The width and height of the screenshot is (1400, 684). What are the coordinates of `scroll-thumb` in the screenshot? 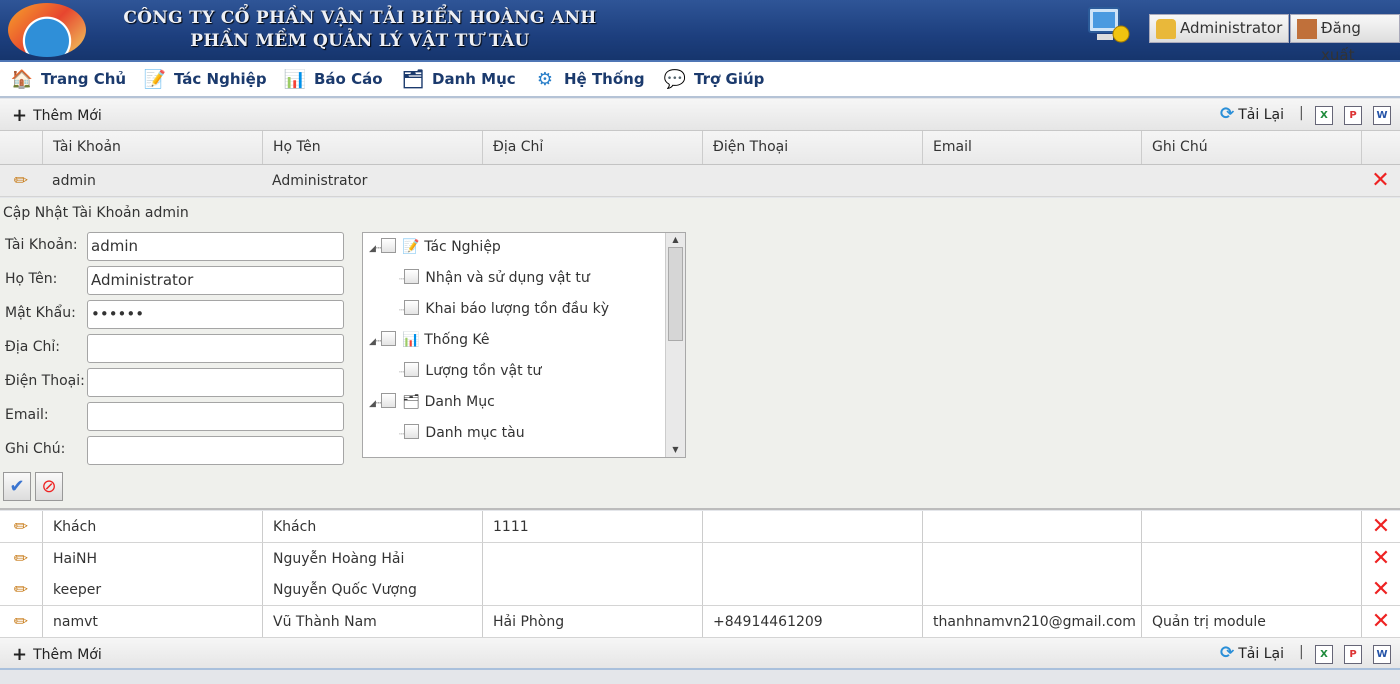 It's located at (675, 294).